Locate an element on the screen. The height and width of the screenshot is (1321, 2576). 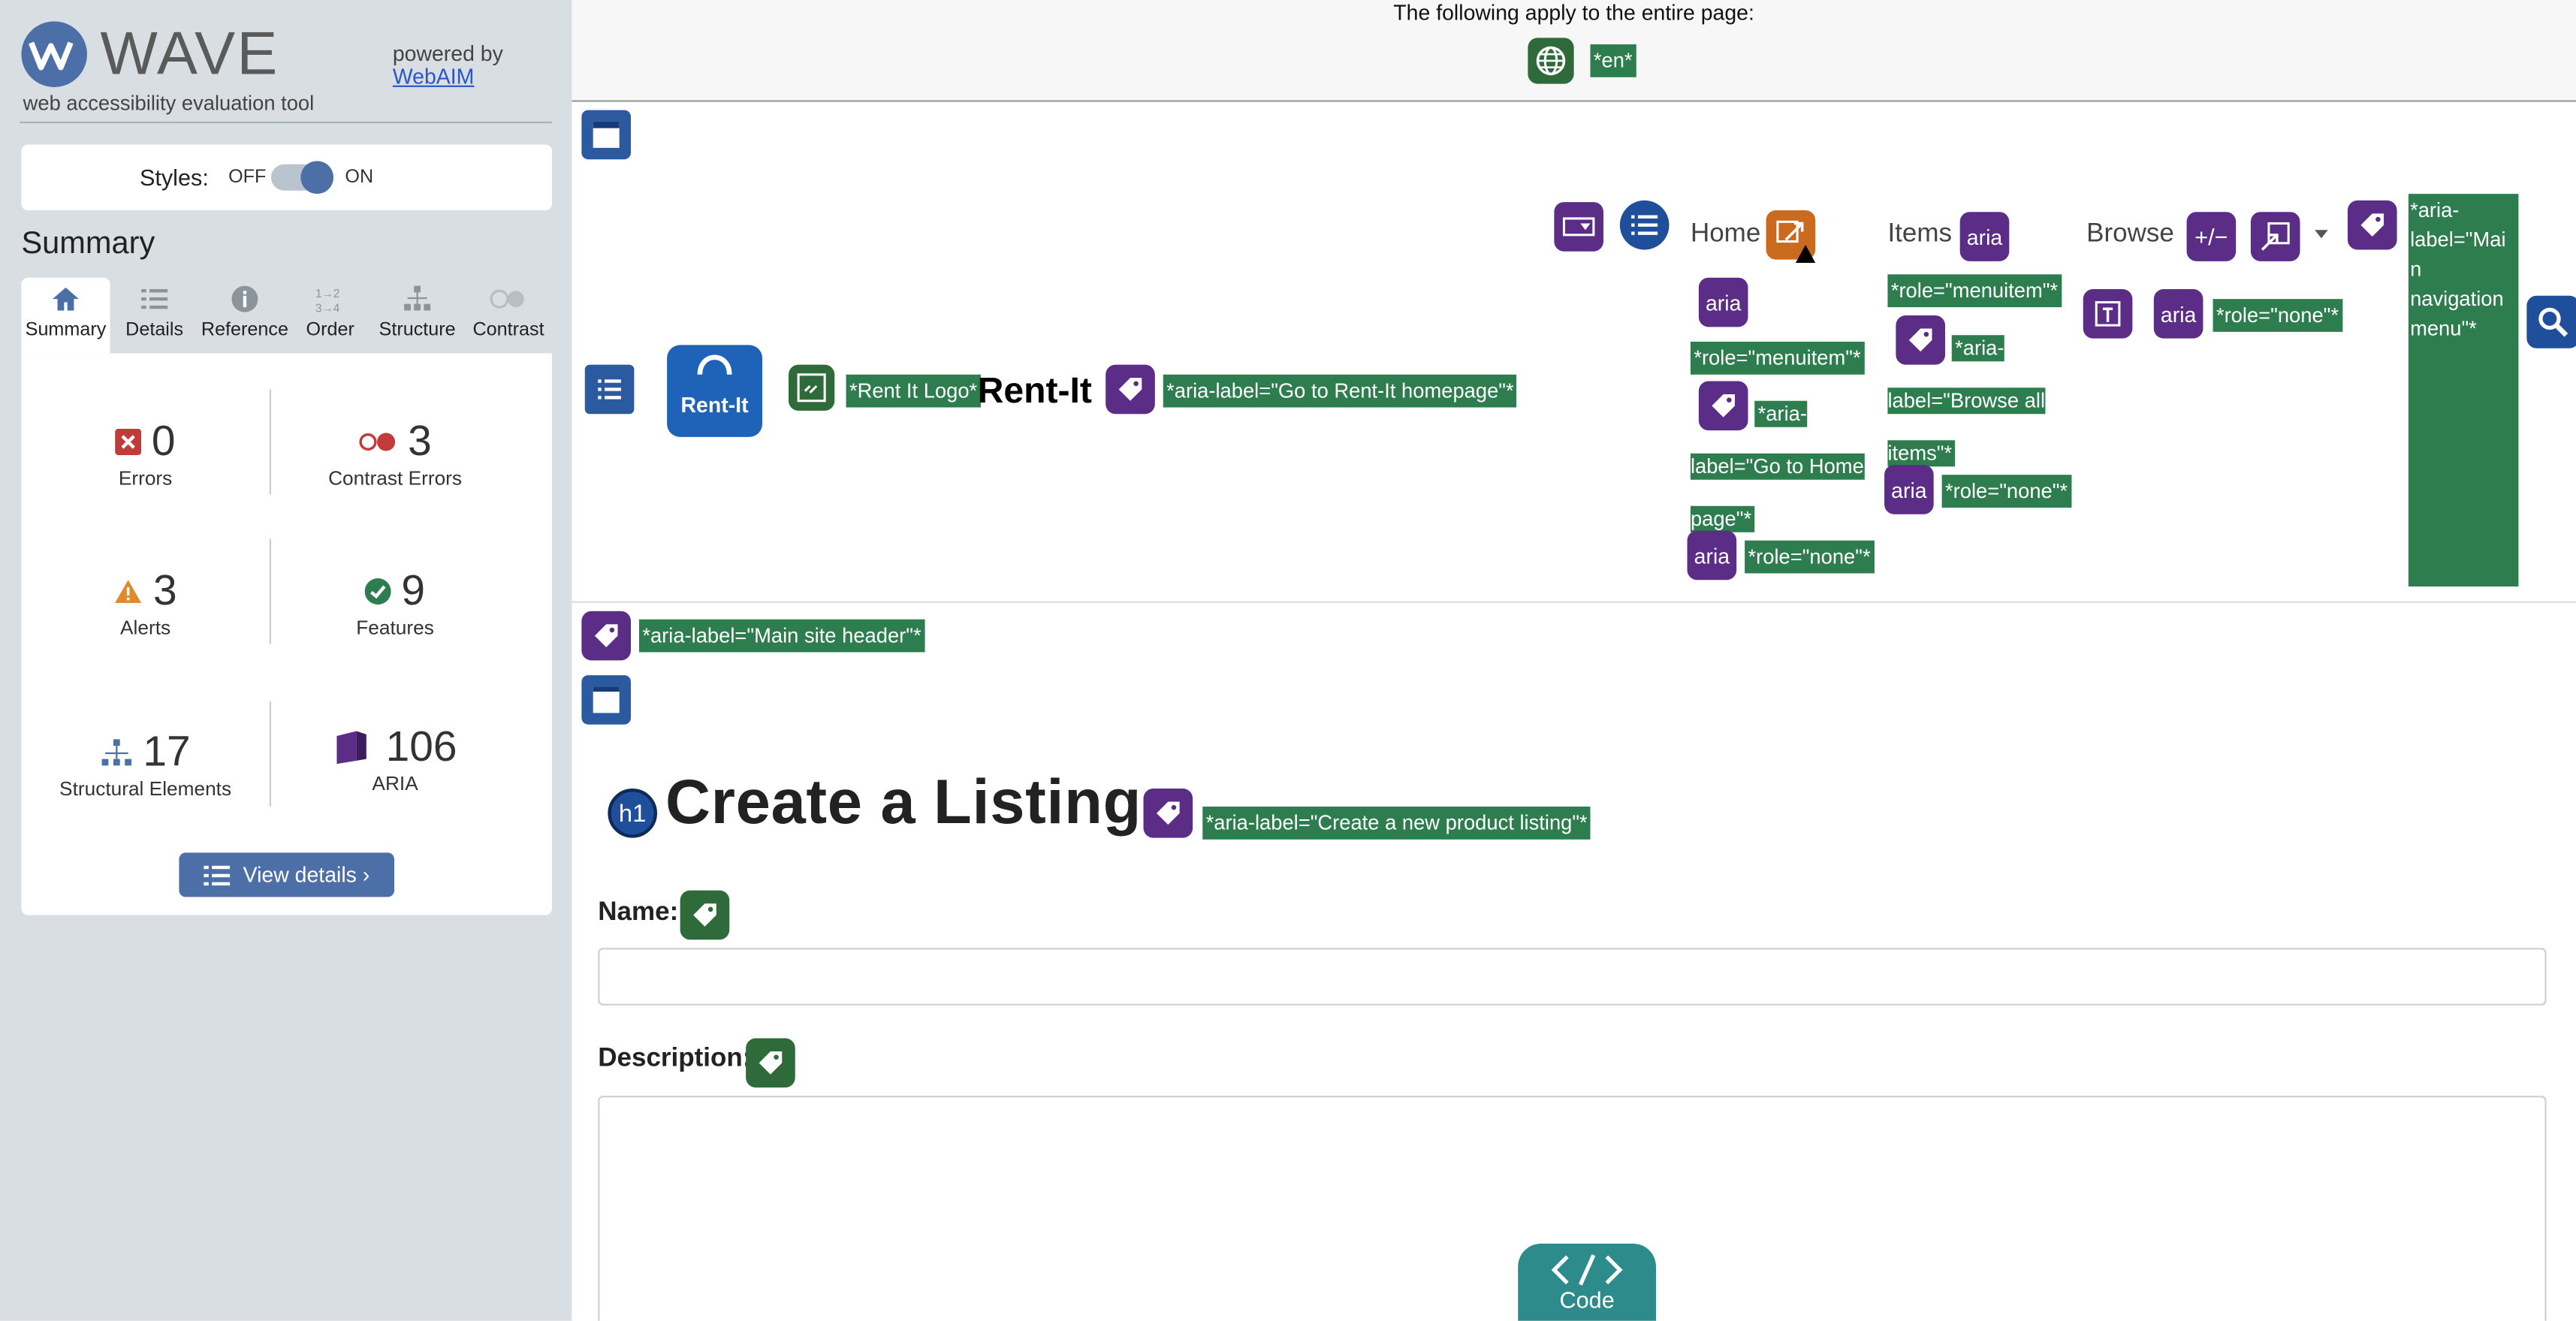
features-count: 9 is located at coordinates (413, 590).